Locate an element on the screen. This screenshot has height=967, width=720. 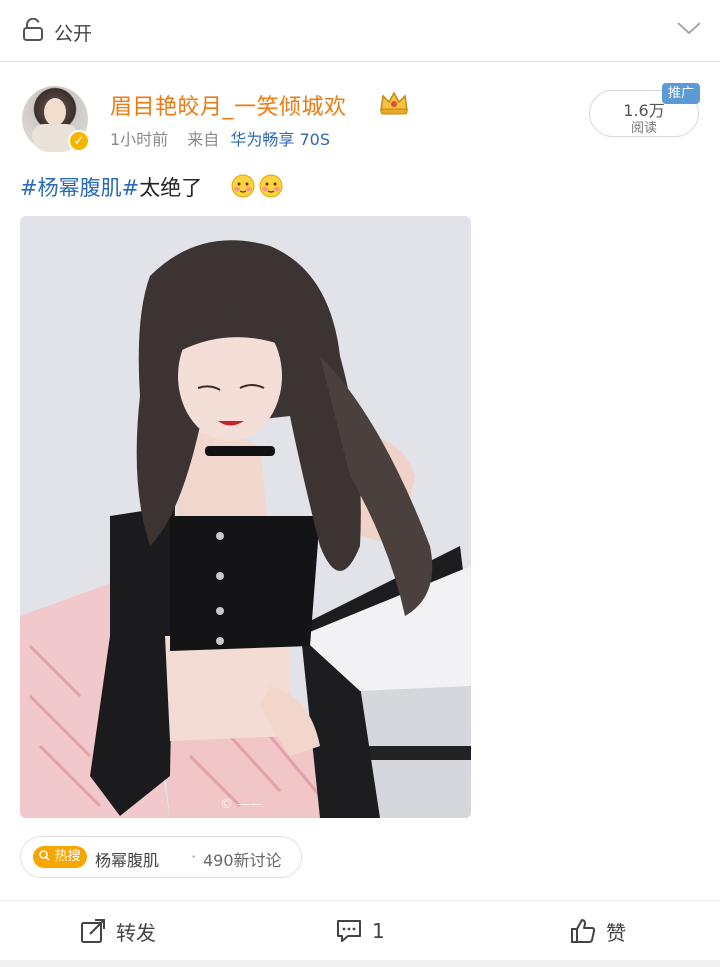
comment-button: 1 is located at coordinates (360, 931).